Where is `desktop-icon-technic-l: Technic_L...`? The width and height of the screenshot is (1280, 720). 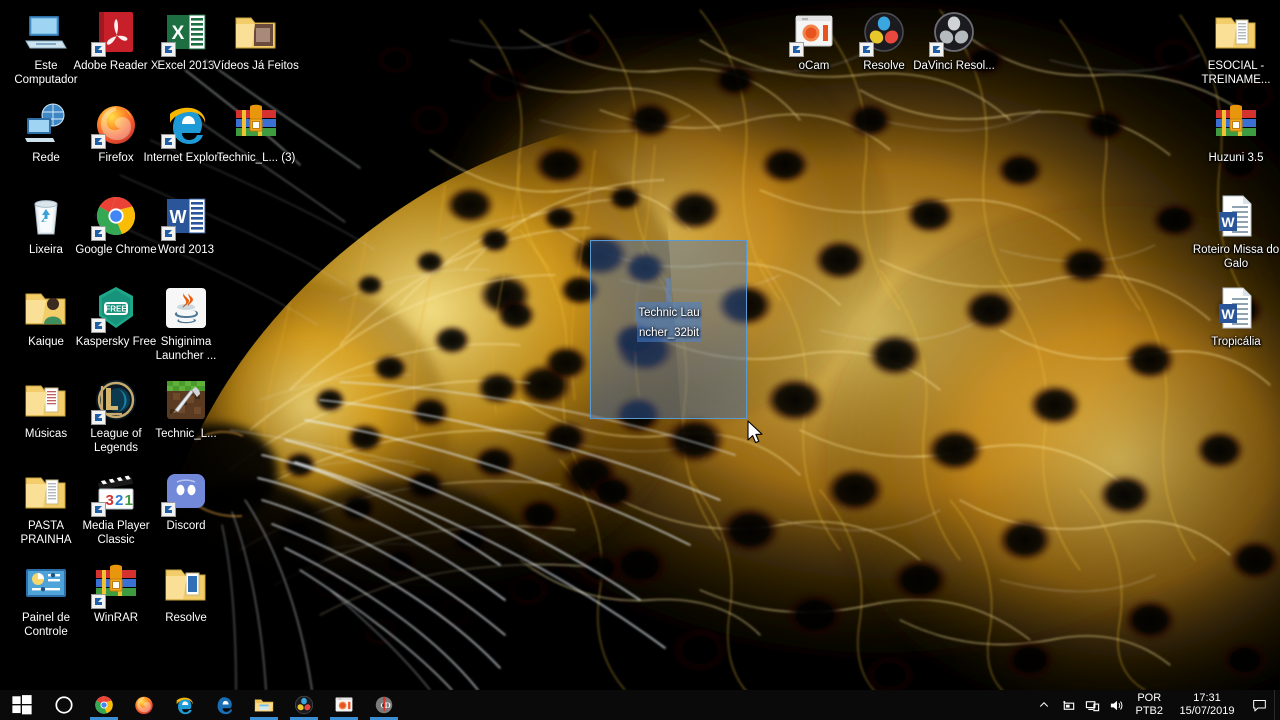
desktop-icon-technic-l: Technic_L... is located at coordinates (186, 409).